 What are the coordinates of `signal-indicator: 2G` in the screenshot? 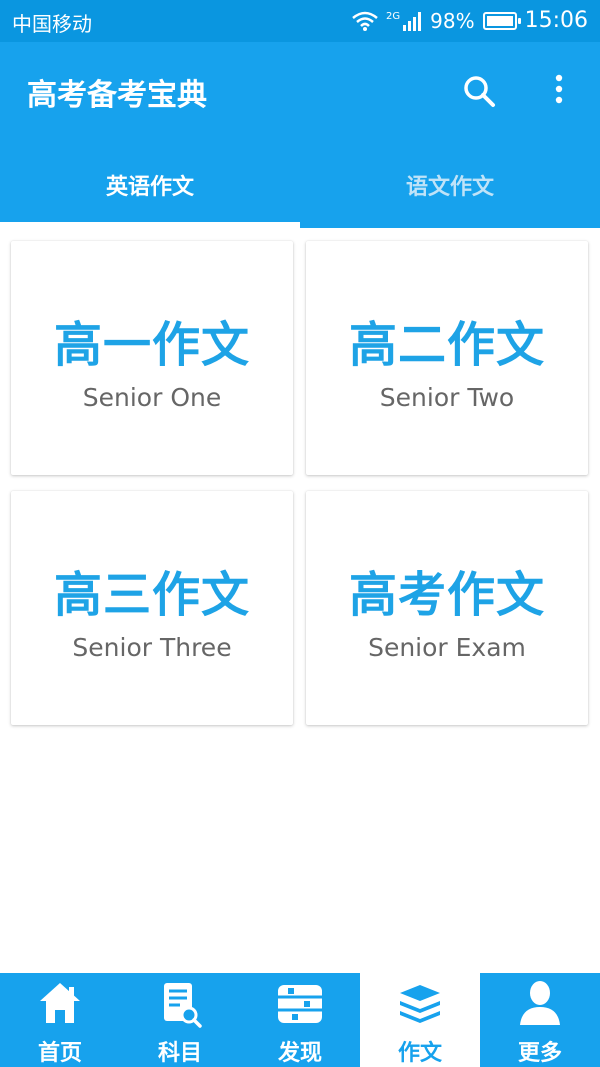 It's located at (404, 21).